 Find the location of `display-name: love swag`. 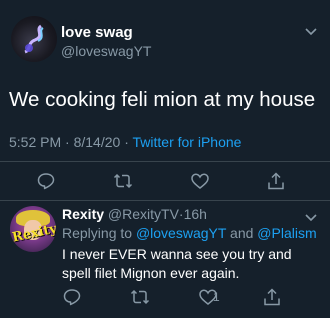

display-name: love swag is located at coordinates (97, 32).